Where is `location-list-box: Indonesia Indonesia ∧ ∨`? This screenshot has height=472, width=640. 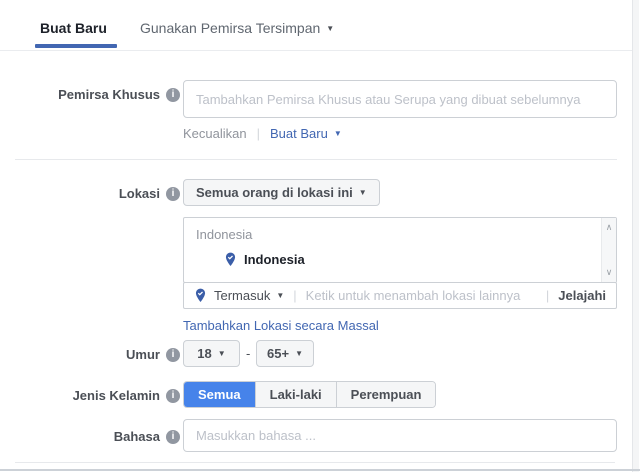 location-list-box: Indonesia Indonesia ∧ ∨ is located at coordinates (400, 250).